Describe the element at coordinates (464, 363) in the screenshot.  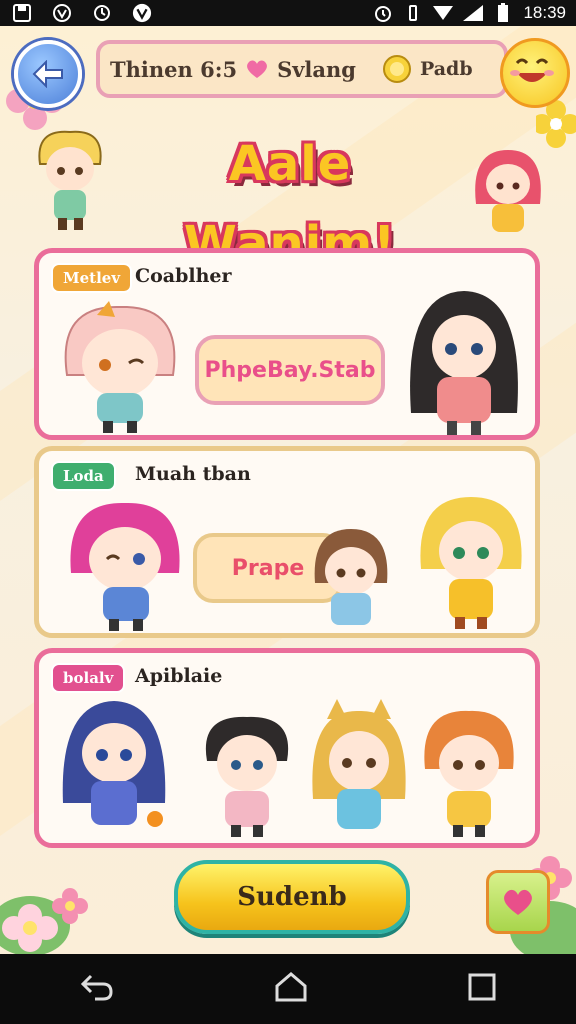
I see `dark-hair-girl-character` at that location.